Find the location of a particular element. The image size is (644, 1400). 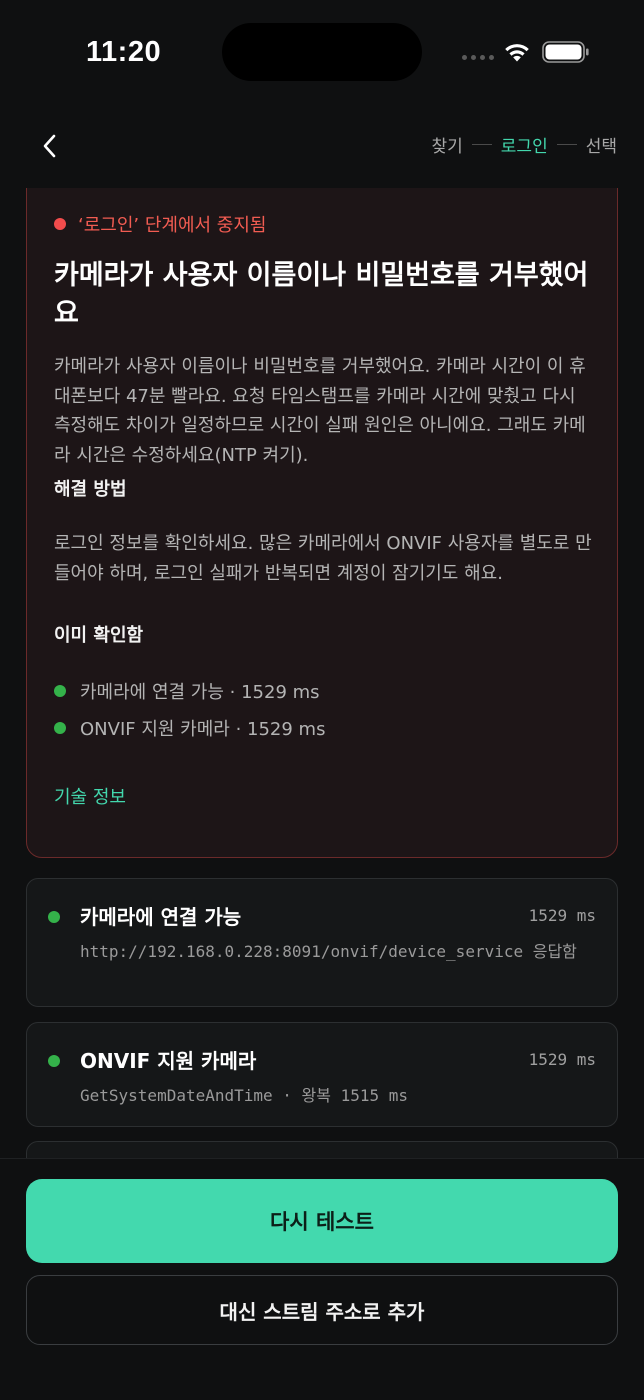

step-name: ONVIF 지원 카메라 is located at coordinates (168, 1061).